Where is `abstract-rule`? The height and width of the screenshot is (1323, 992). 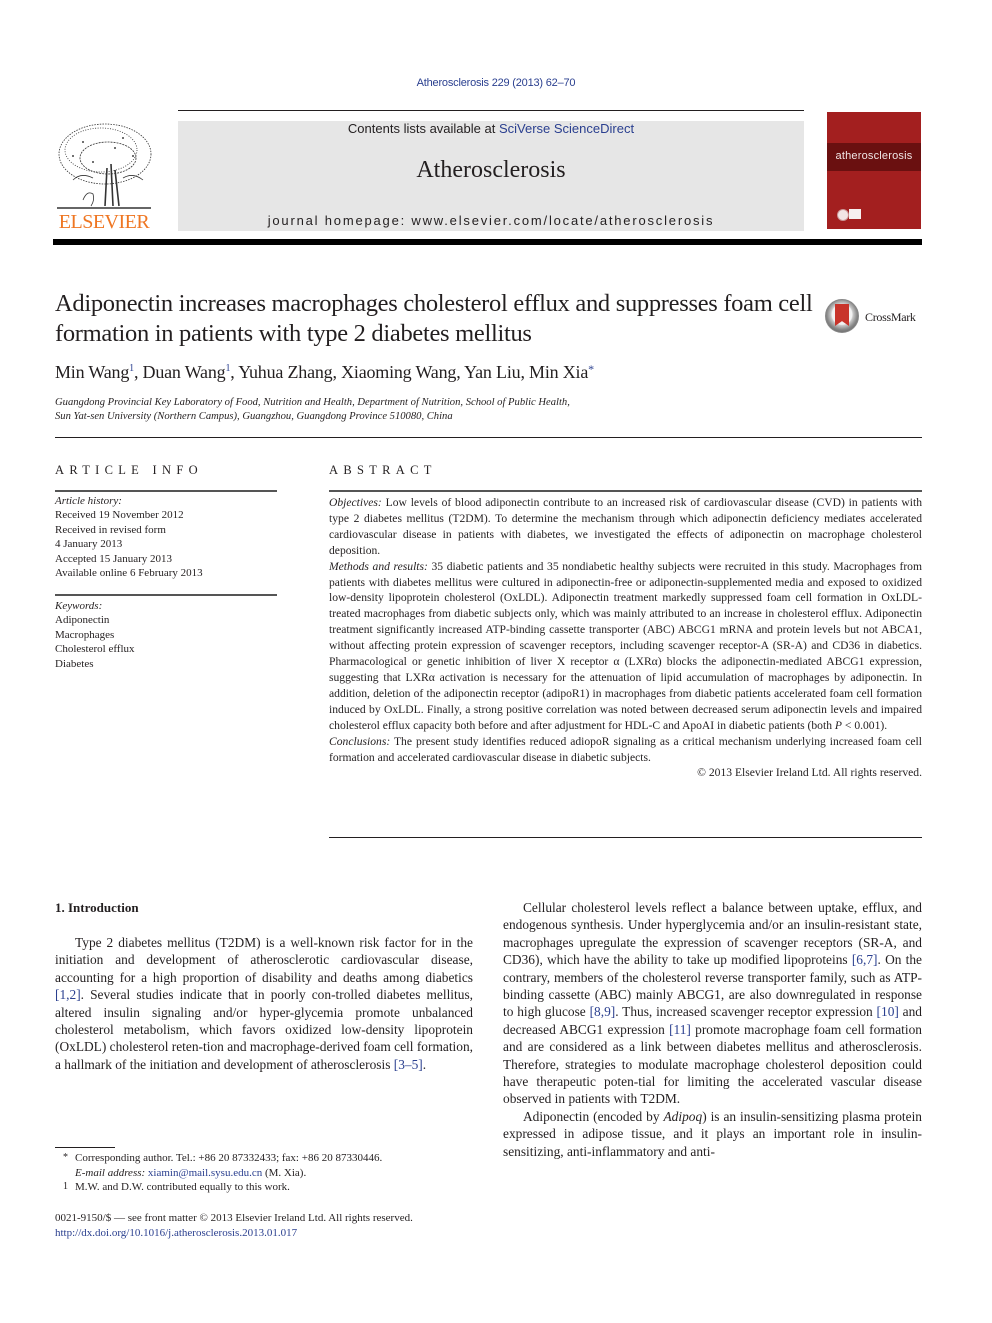
abstract-rule is located at coordinates (625, 491).